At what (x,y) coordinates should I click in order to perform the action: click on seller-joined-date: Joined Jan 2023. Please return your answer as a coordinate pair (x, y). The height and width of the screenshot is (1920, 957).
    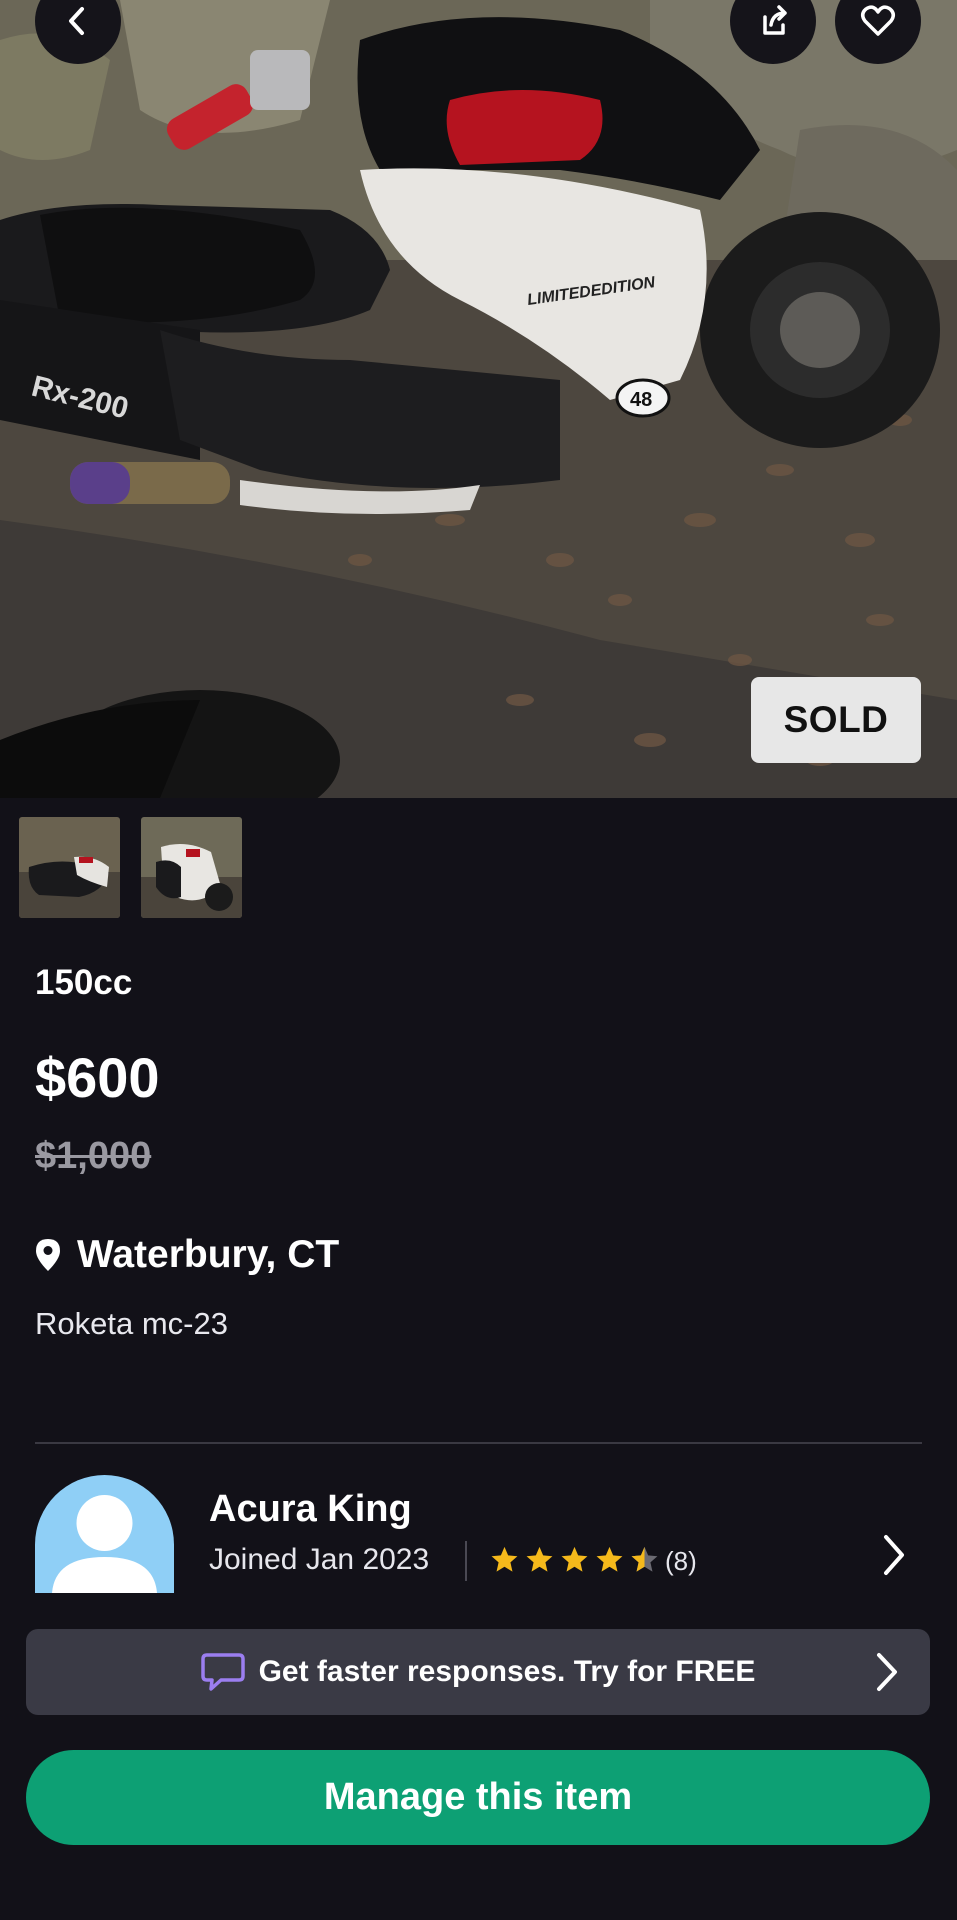
    Looking at the image, I should click on (319, 1559).